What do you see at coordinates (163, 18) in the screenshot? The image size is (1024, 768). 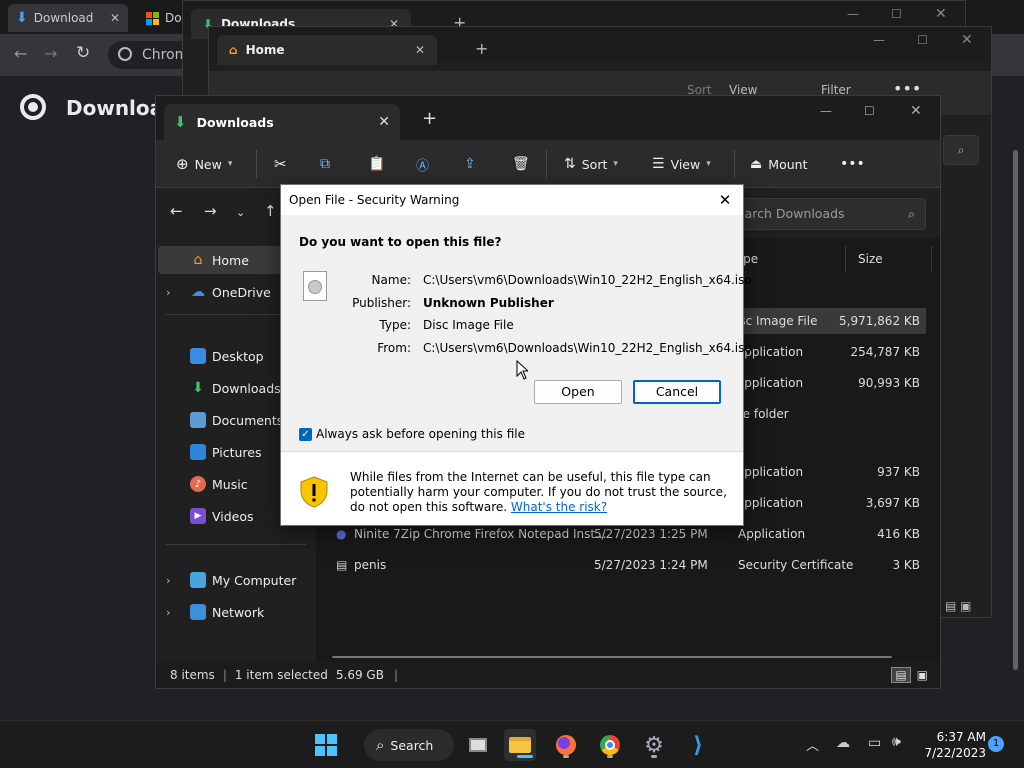 I see `chrome-tab-microsoft: Do` at bounding box center [163, 18].